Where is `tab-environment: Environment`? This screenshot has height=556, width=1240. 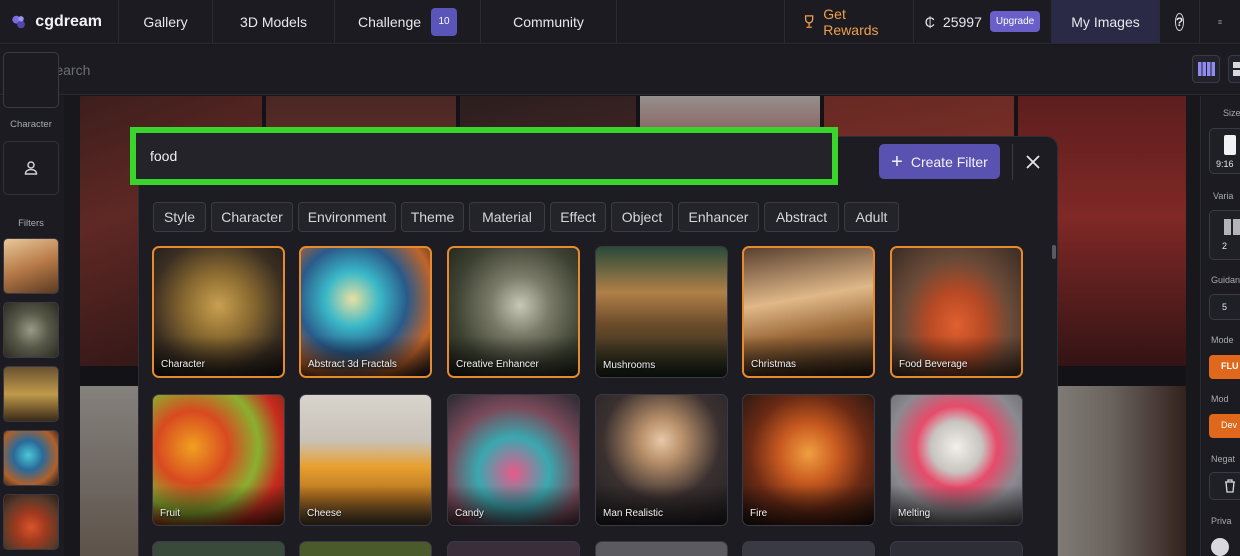
tab-environment: Environment is located at coordinates (347, 217).